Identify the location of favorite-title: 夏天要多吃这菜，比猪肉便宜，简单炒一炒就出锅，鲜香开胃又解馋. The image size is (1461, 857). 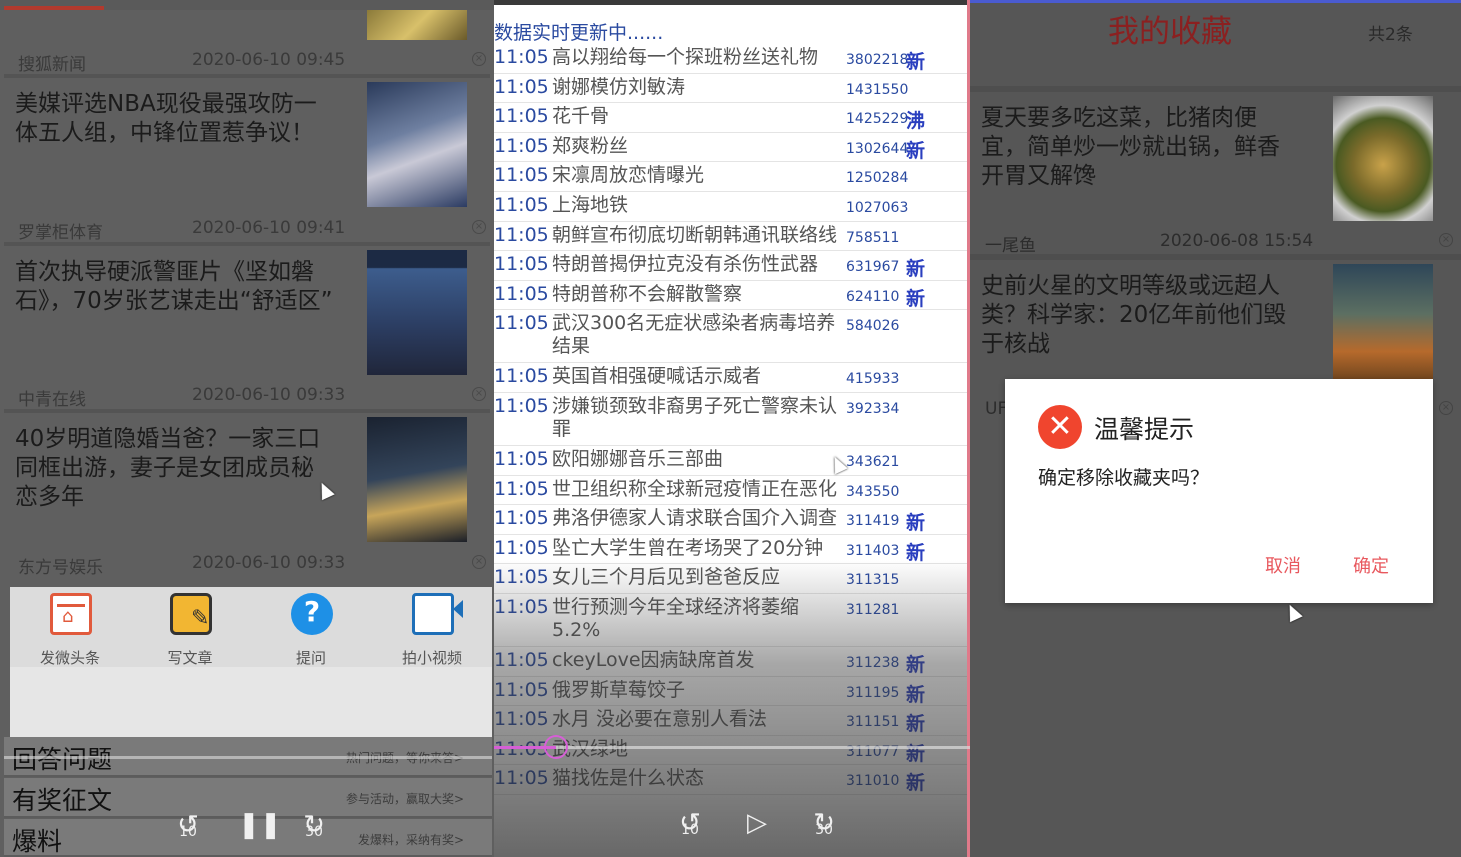
(1136, 147).